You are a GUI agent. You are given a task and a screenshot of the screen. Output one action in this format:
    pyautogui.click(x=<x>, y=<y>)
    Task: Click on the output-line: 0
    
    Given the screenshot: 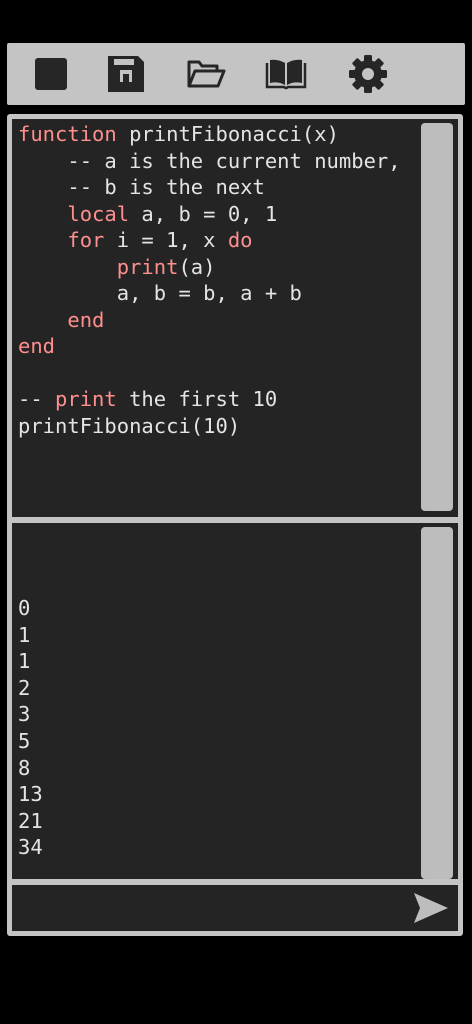 What is the action you would take?
    pyautogui.click(x=24, y=608)
    